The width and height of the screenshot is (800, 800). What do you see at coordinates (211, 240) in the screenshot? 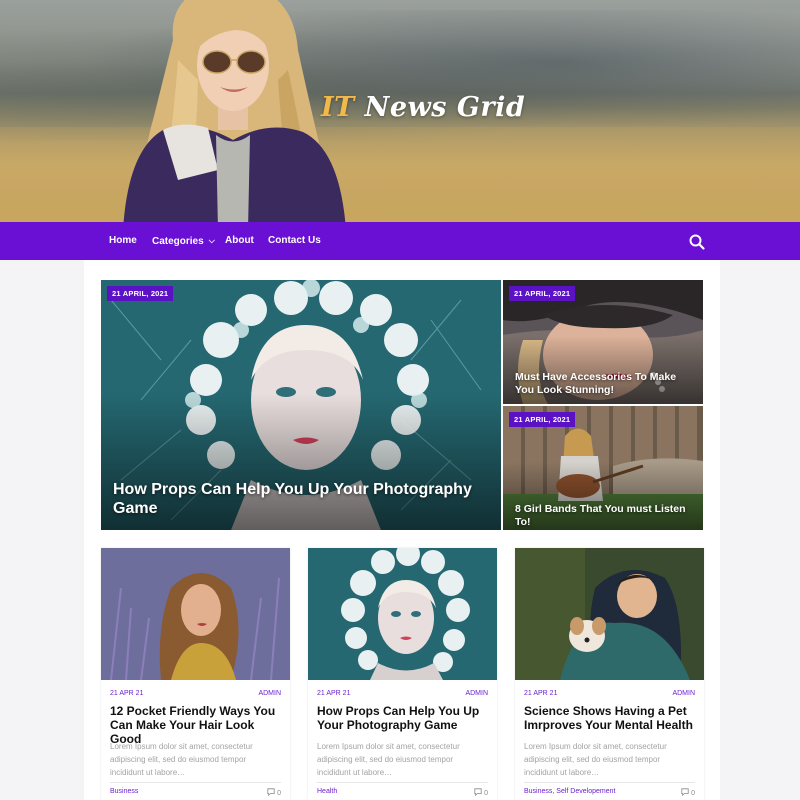
I see `chevron-down-icon: ⌵` at bounding box center [211, 240].